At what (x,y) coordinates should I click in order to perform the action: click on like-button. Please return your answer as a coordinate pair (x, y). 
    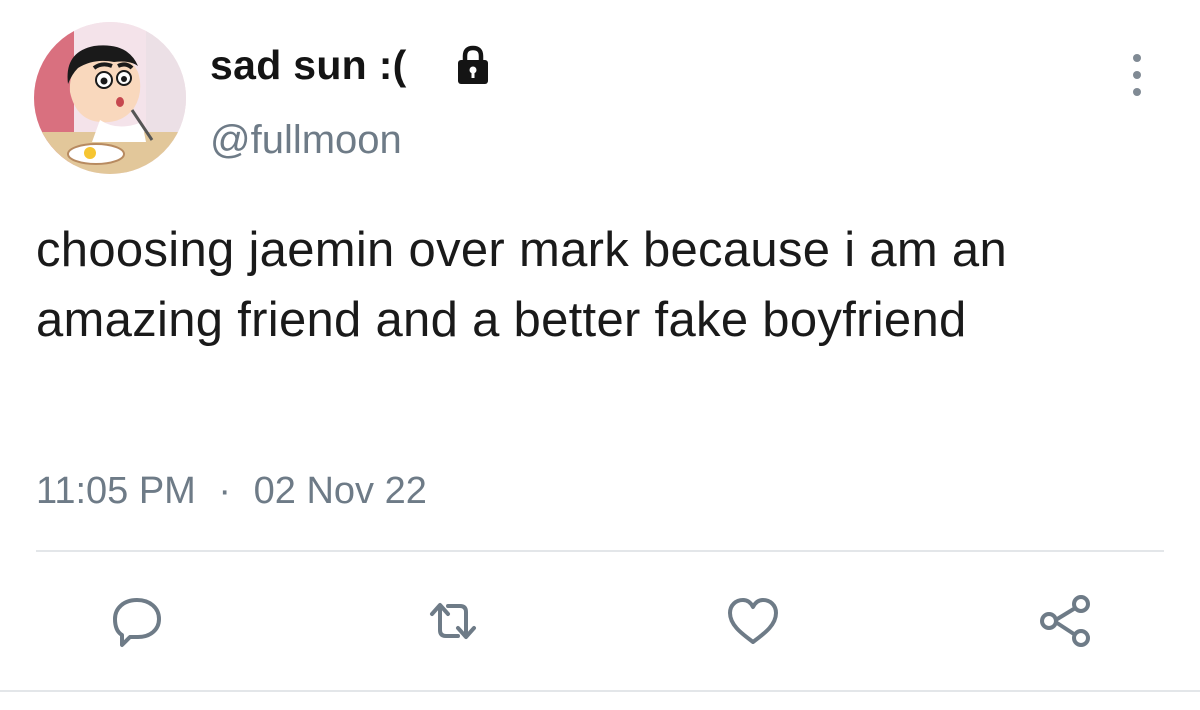
    Looking at the image, I should click on (753, 621).